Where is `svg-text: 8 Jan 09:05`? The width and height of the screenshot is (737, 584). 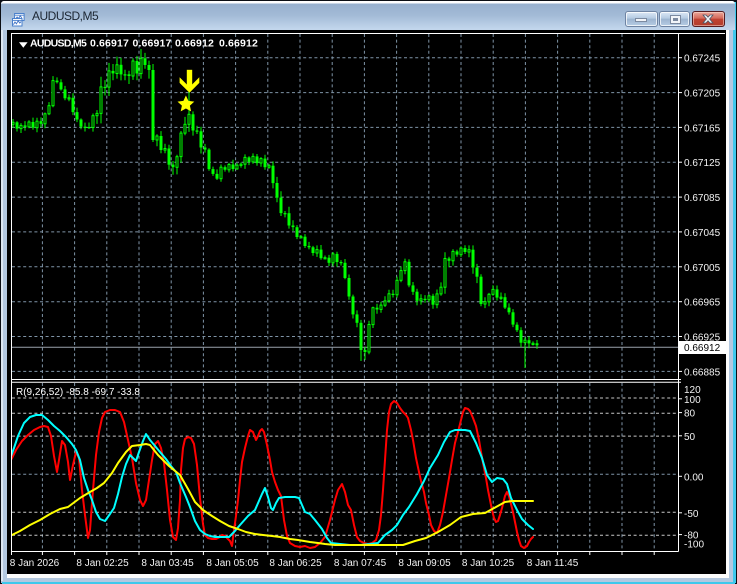
svg-text: 8 Jan 09:05 is located at coordinates (424, 563).